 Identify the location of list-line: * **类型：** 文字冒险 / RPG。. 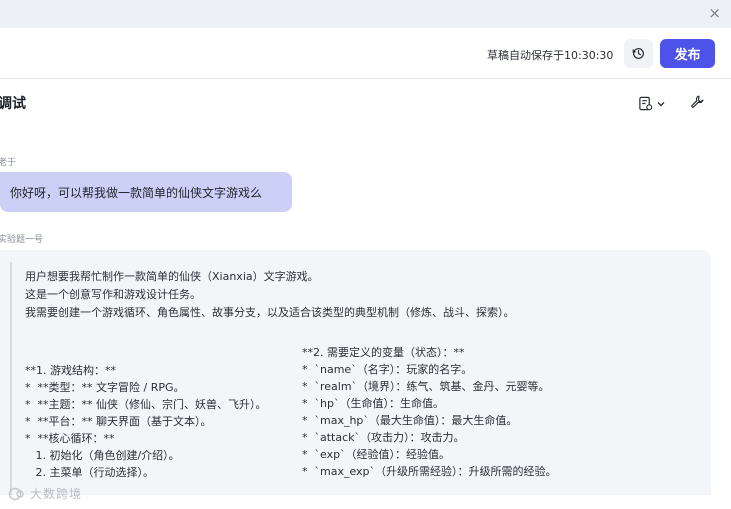
(105, 387).